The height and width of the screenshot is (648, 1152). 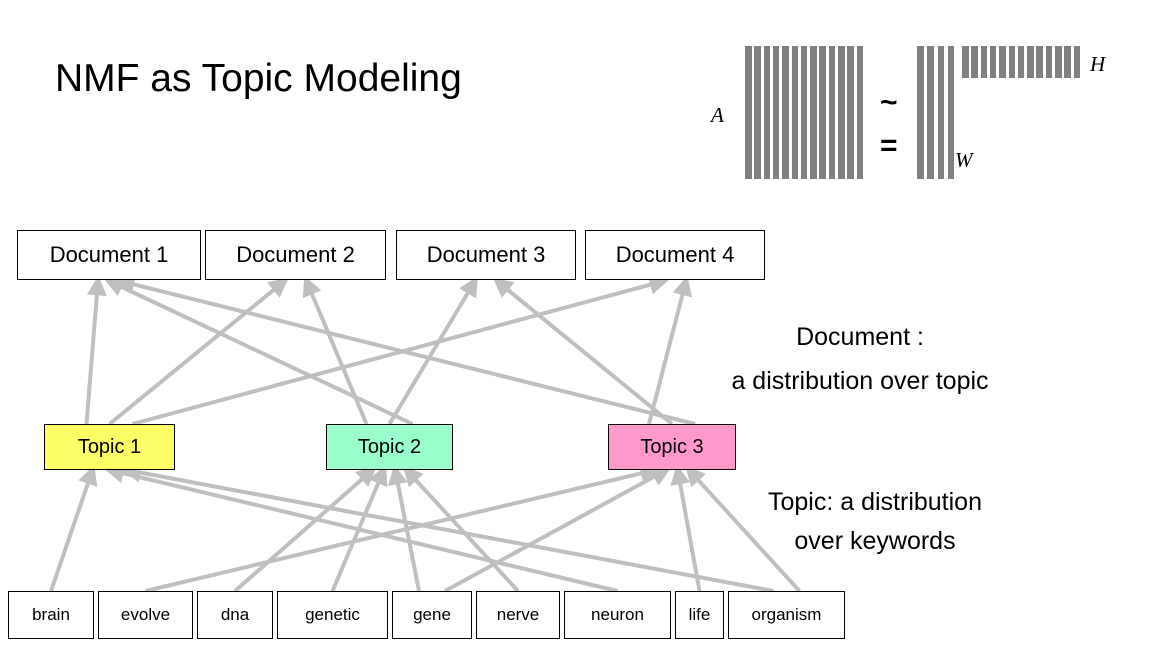 I want to click on topic-box-label: Topic 2, so click(x=389, y=446).